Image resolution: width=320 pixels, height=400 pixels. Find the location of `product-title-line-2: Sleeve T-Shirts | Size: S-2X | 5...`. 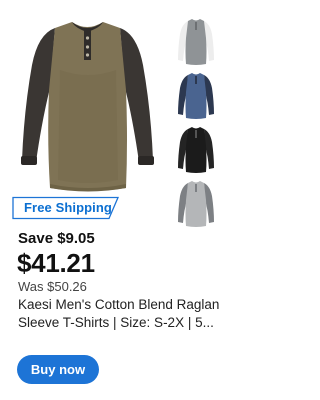

product-title-line-2: Sleeve T-Shirts | Size: S-2X | 5... is located at coordinates (116, 322).